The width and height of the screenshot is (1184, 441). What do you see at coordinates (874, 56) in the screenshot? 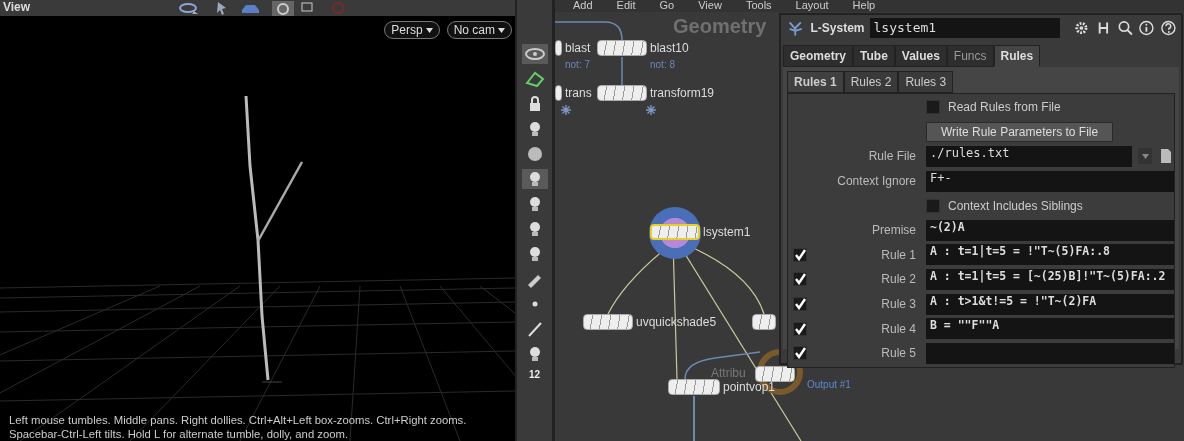
I see `tab: Tube` at bounding box center [874, 56].